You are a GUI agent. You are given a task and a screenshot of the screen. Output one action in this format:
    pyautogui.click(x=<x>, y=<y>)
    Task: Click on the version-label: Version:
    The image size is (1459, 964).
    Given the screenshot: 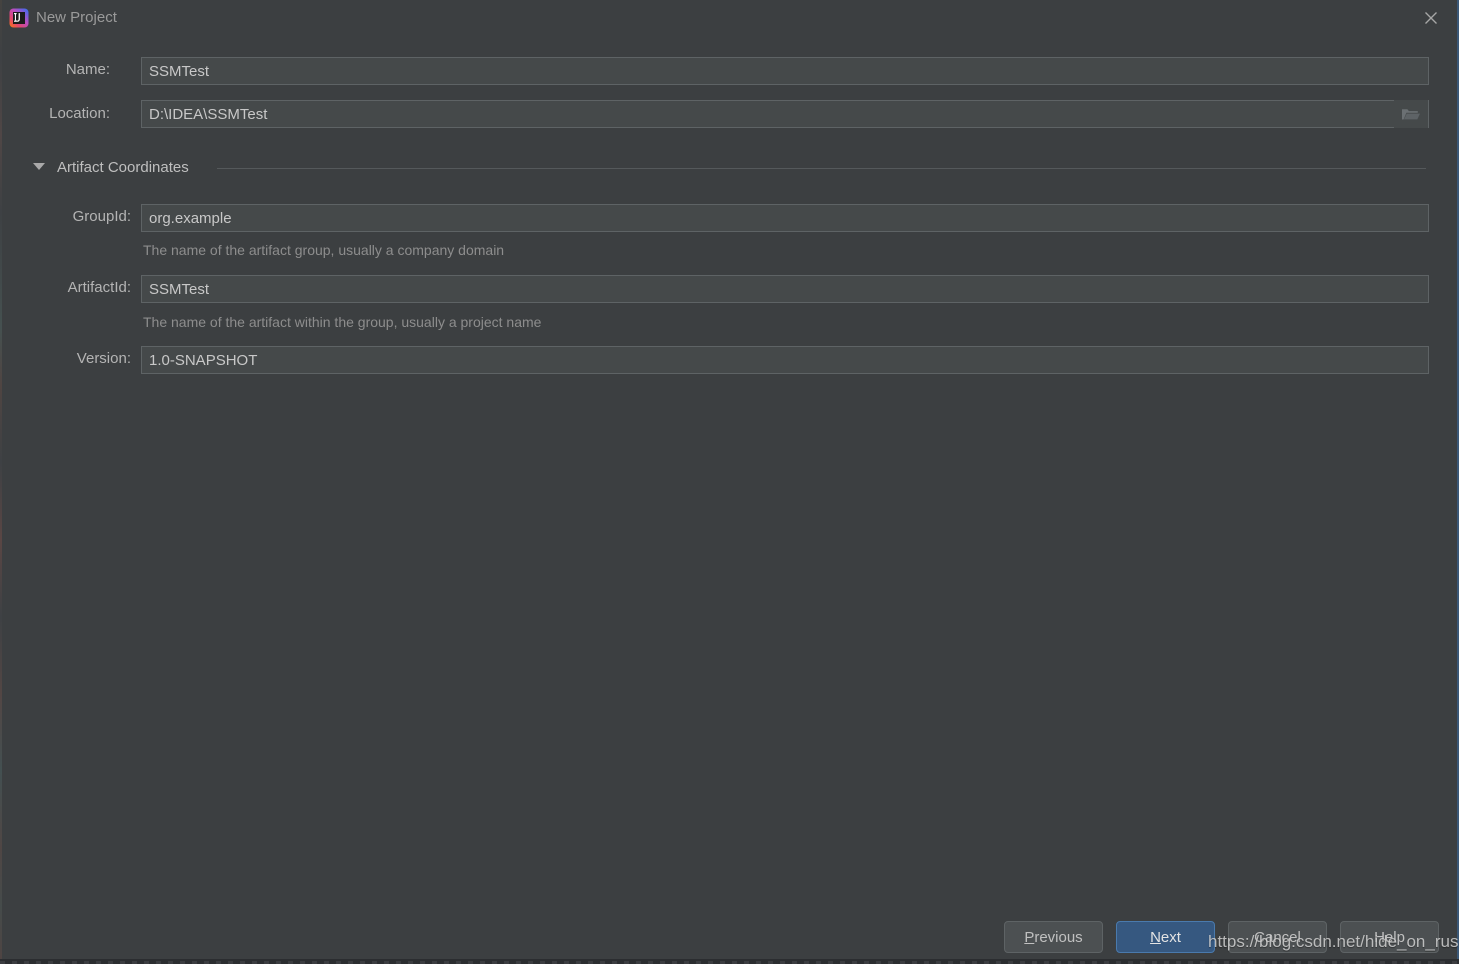 What is the action you would take?
    pyautogui.click(x=103, y=358)
    